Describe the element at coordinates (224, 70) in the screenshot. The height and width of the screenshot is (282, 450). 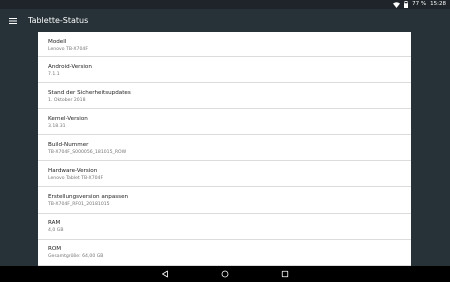
I see `row-android-version: Android-Version 7.1.1` at that location.